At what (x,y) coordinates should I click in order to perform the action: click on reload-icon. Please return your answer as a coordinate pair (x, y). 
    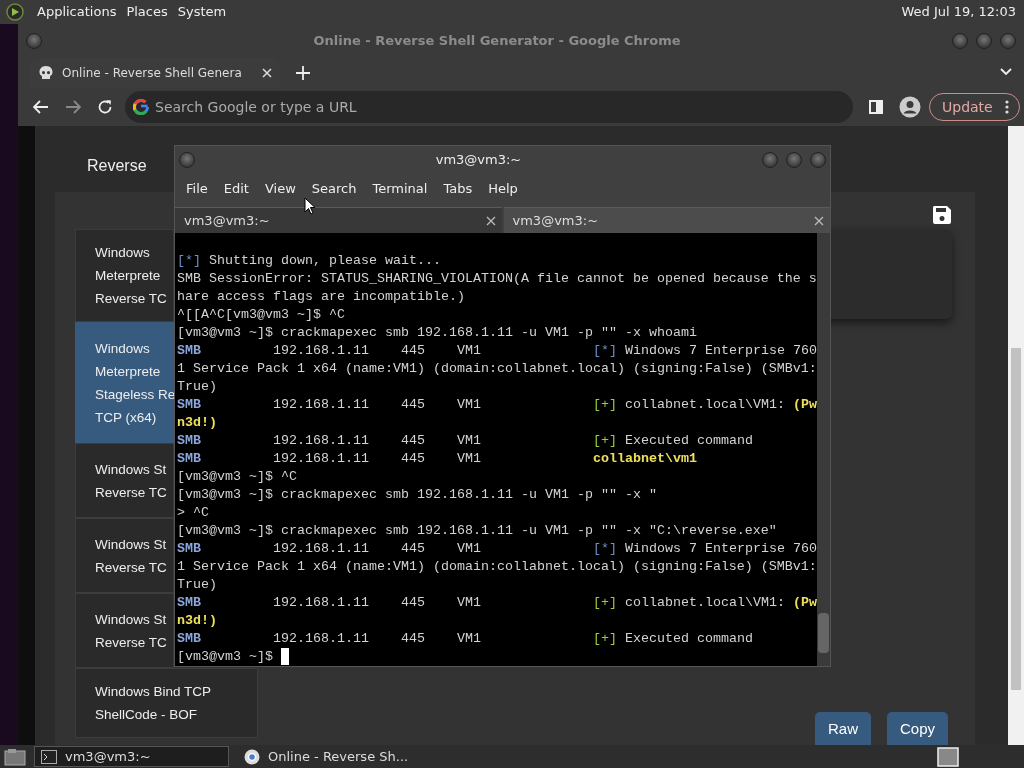
    Looking at the image, I should click on (105, 107).